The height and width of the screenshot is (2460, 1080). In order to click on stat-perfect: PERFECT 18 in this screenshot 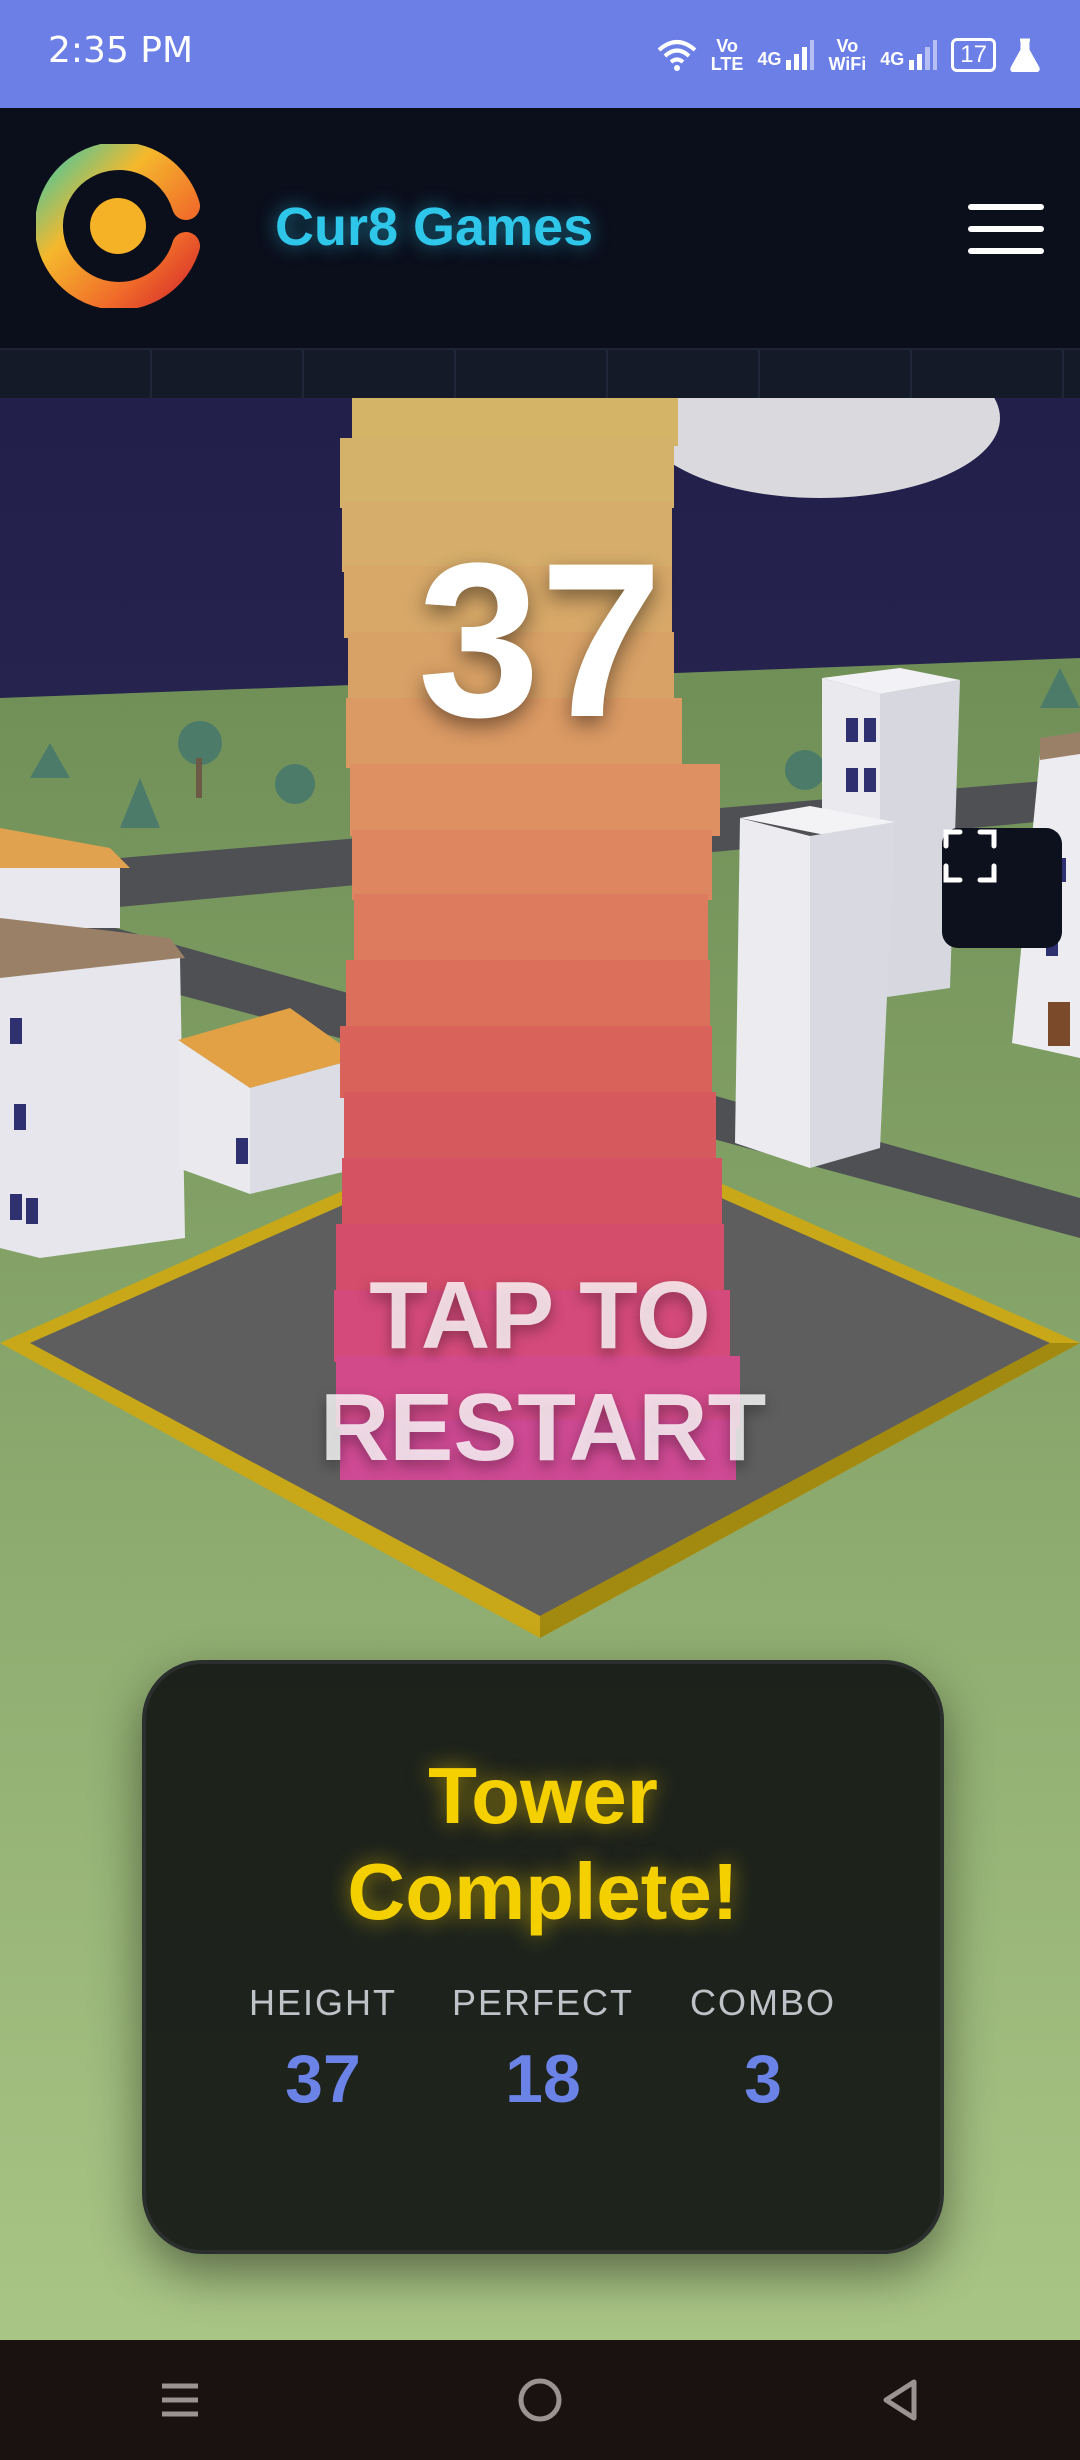, I will do `click(543, 2050)`.